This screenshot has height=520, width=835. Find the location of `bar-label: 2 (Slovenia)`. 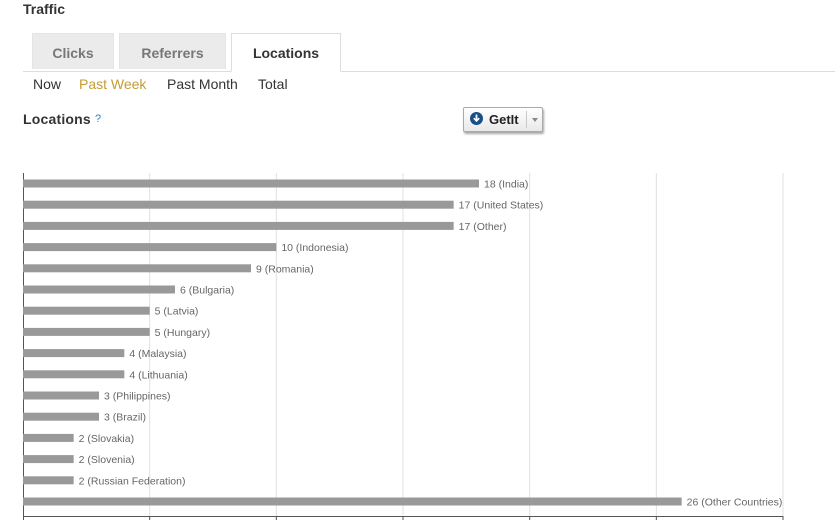

bar-label: 2 (Slovenia) is located at coordinates (107, 460).